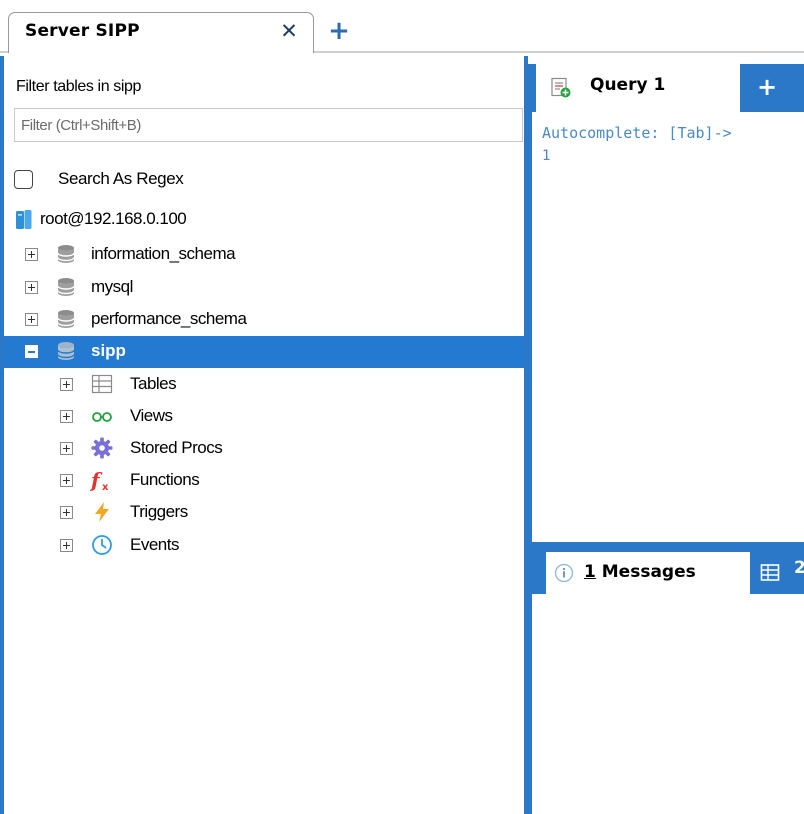  Describe the element at coordinates (264, 352) in the screenshot. I see `tree-db-sipp: sipp` at that location.